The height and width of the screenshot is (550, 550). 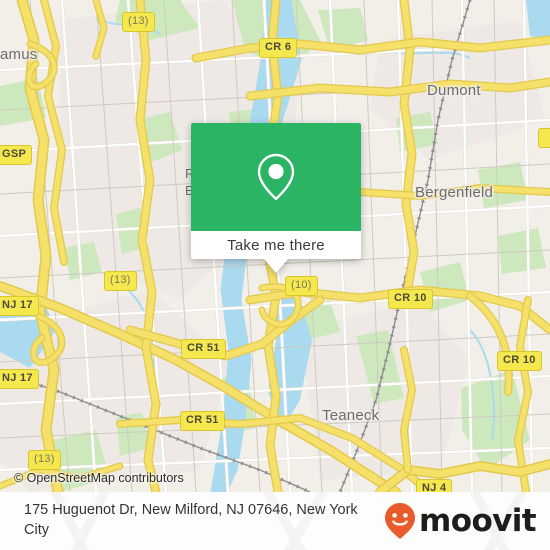 What do you see at coordinates (434, 485) in the screenshot?
I see `road-shield: NJ 4` at bounding box center [434, 485].